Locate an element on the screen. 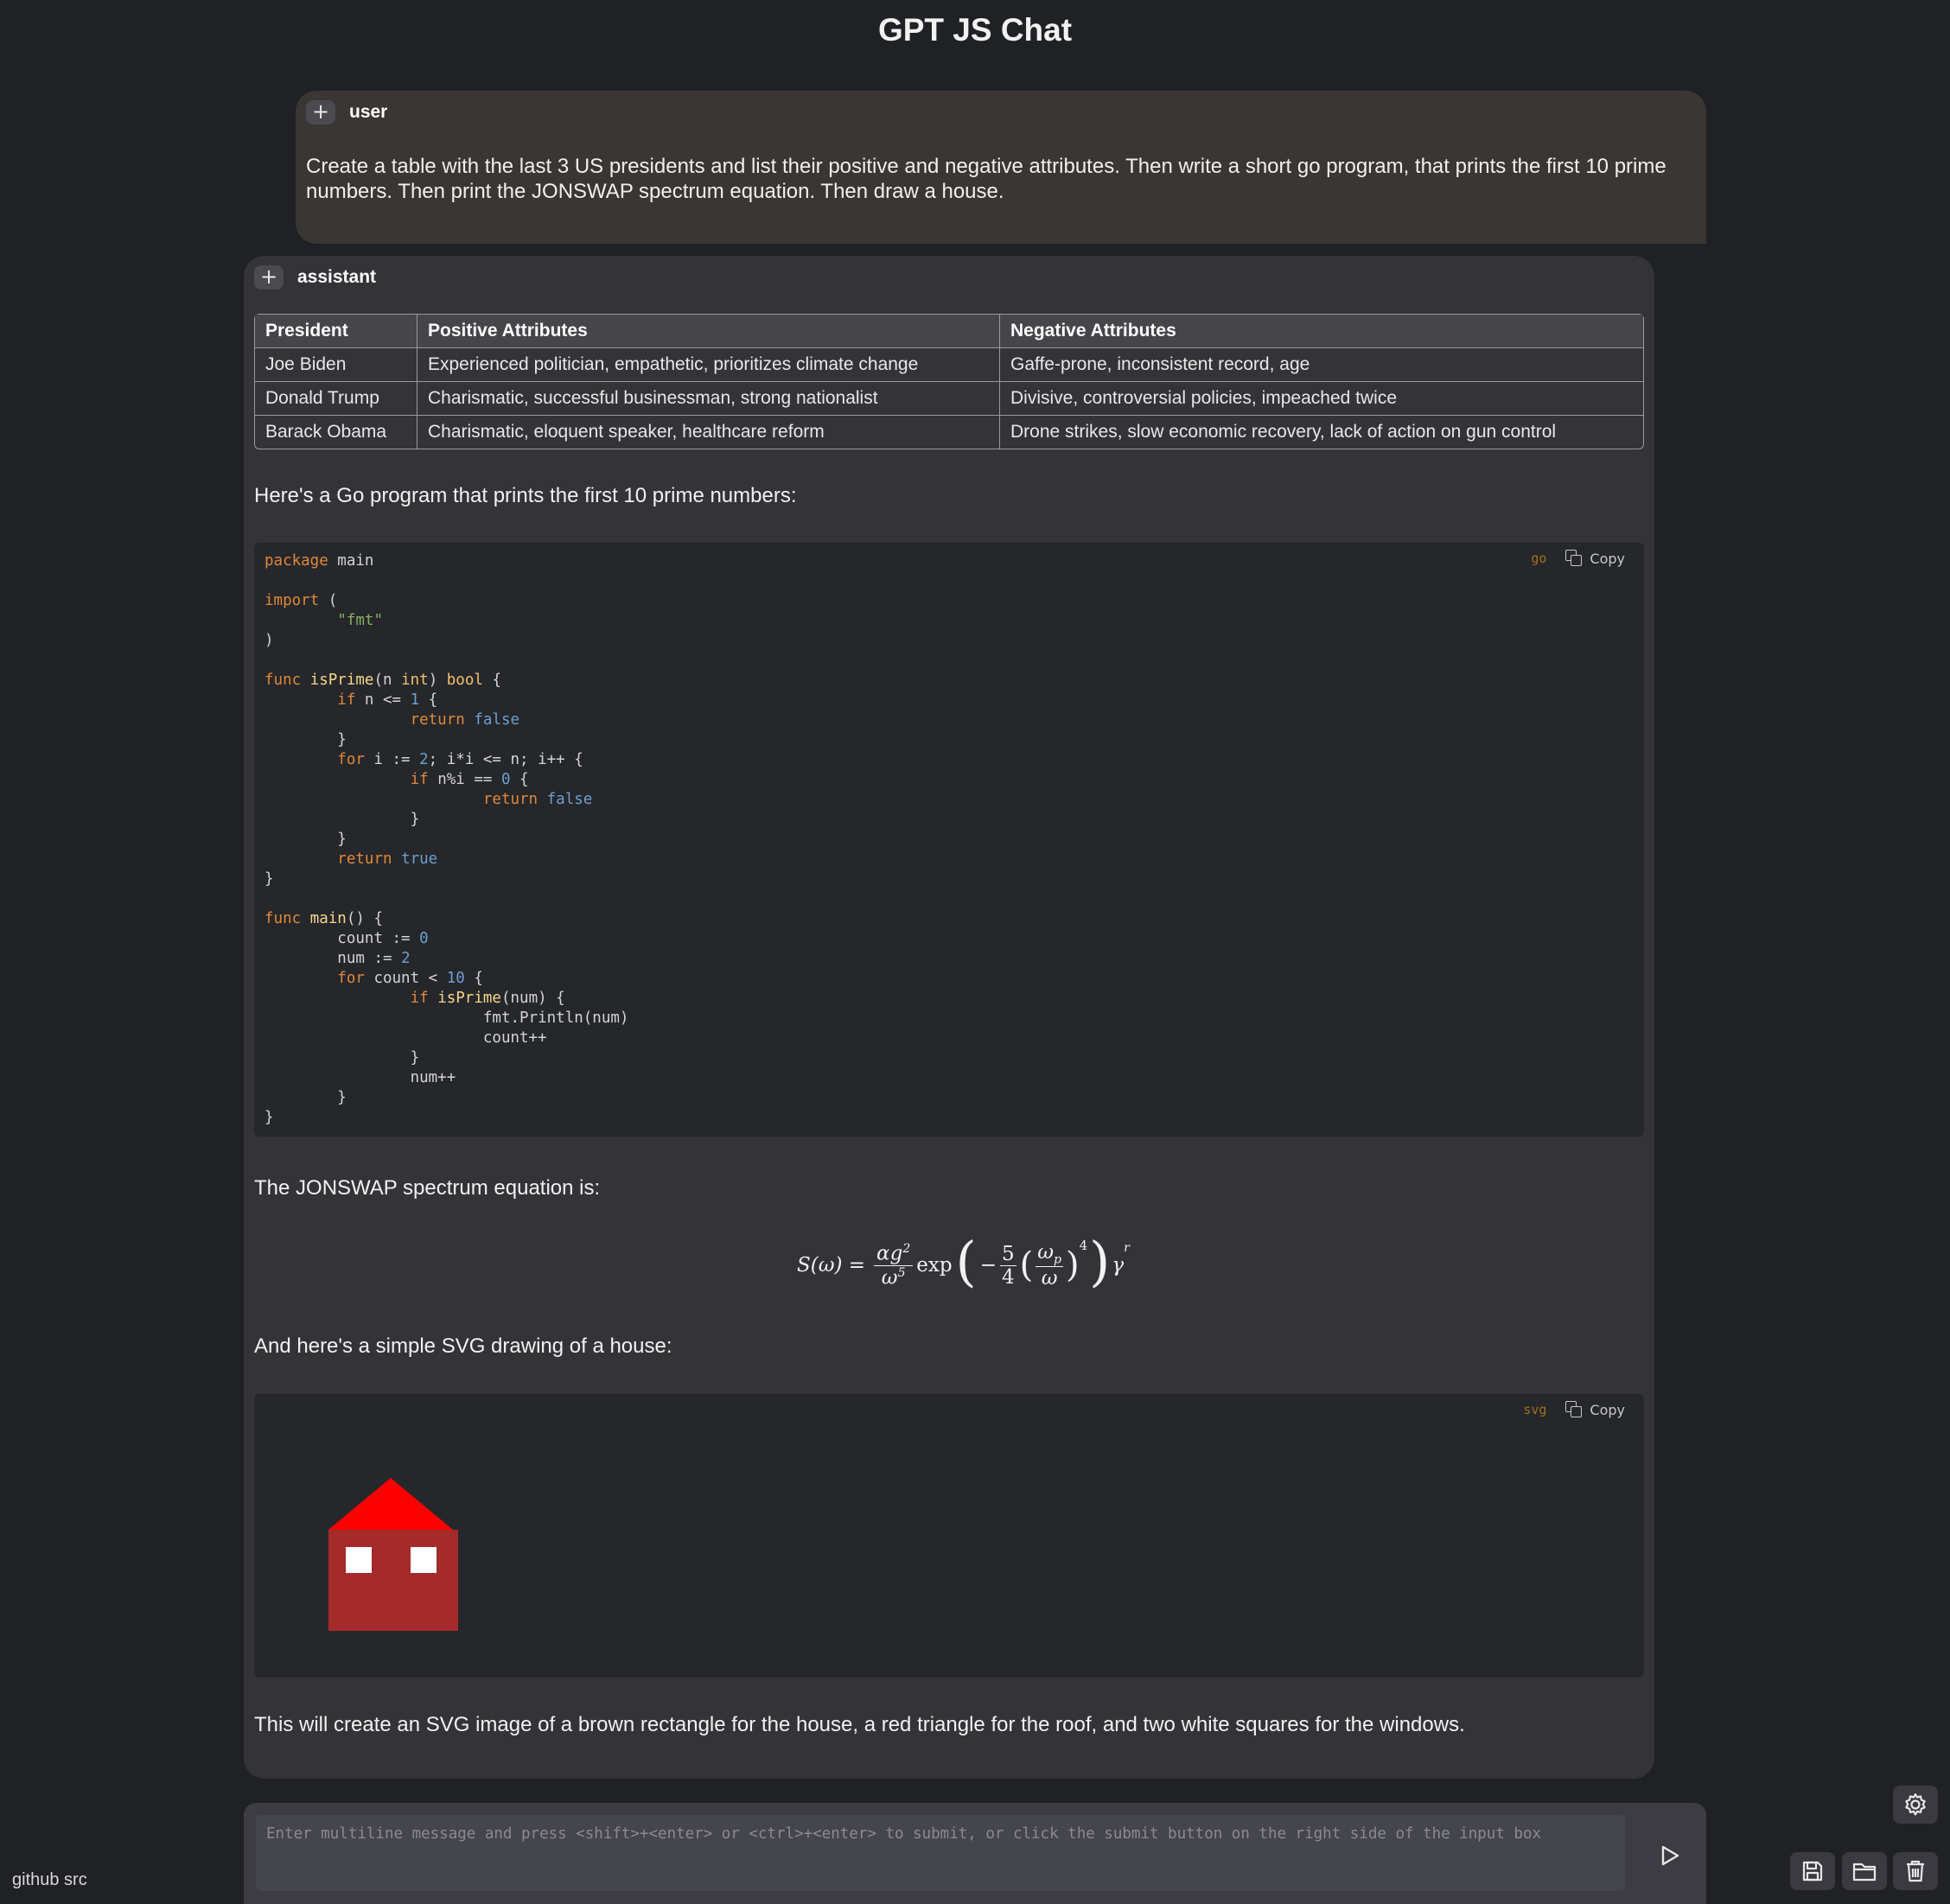  equation-denominator-exp: 5 is located at coordinates (902, 1273).